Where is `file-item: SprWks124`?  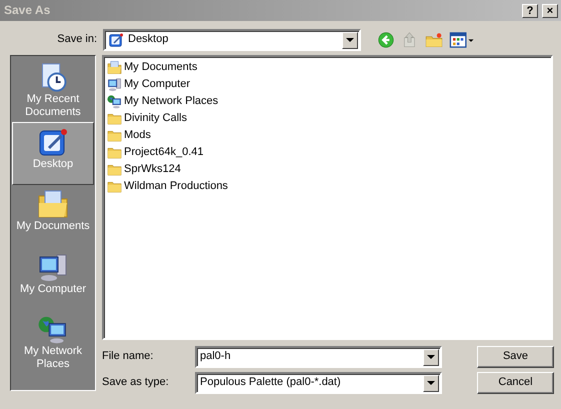
file-item: SprWks124 is located at coordinates (327, 169).